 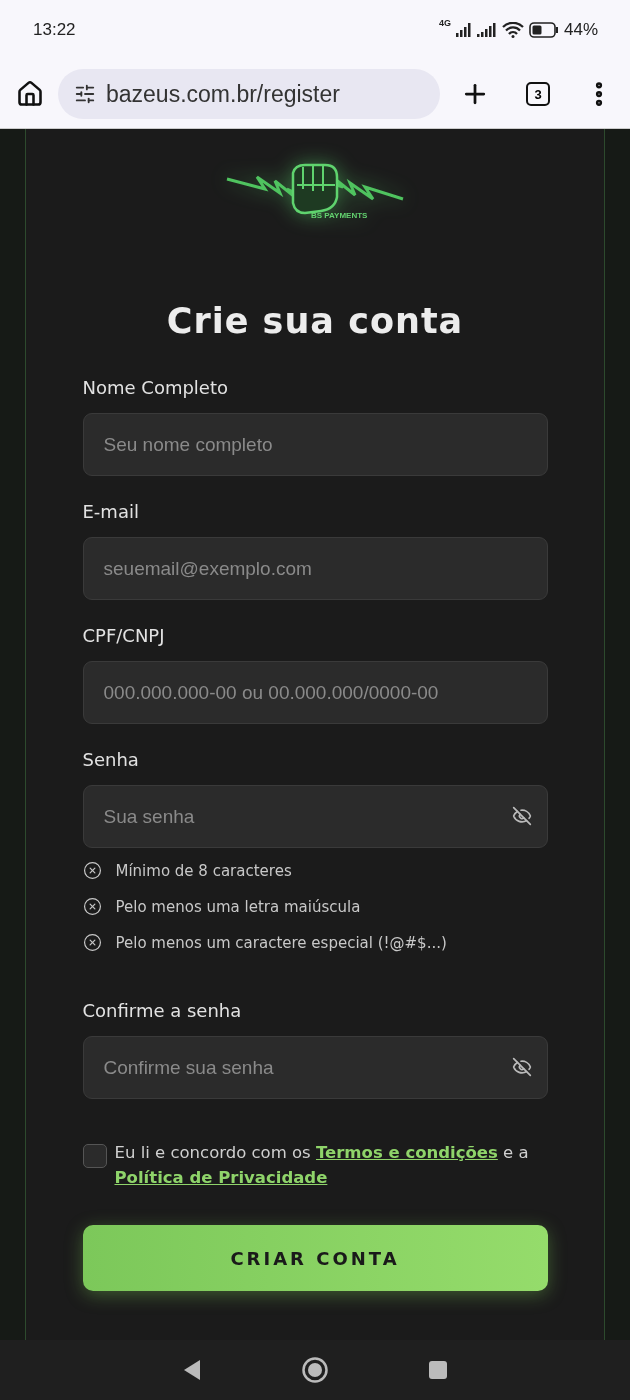 I want to click on input-field: seuemail@exemplo.com, so click(x=315, y=568).